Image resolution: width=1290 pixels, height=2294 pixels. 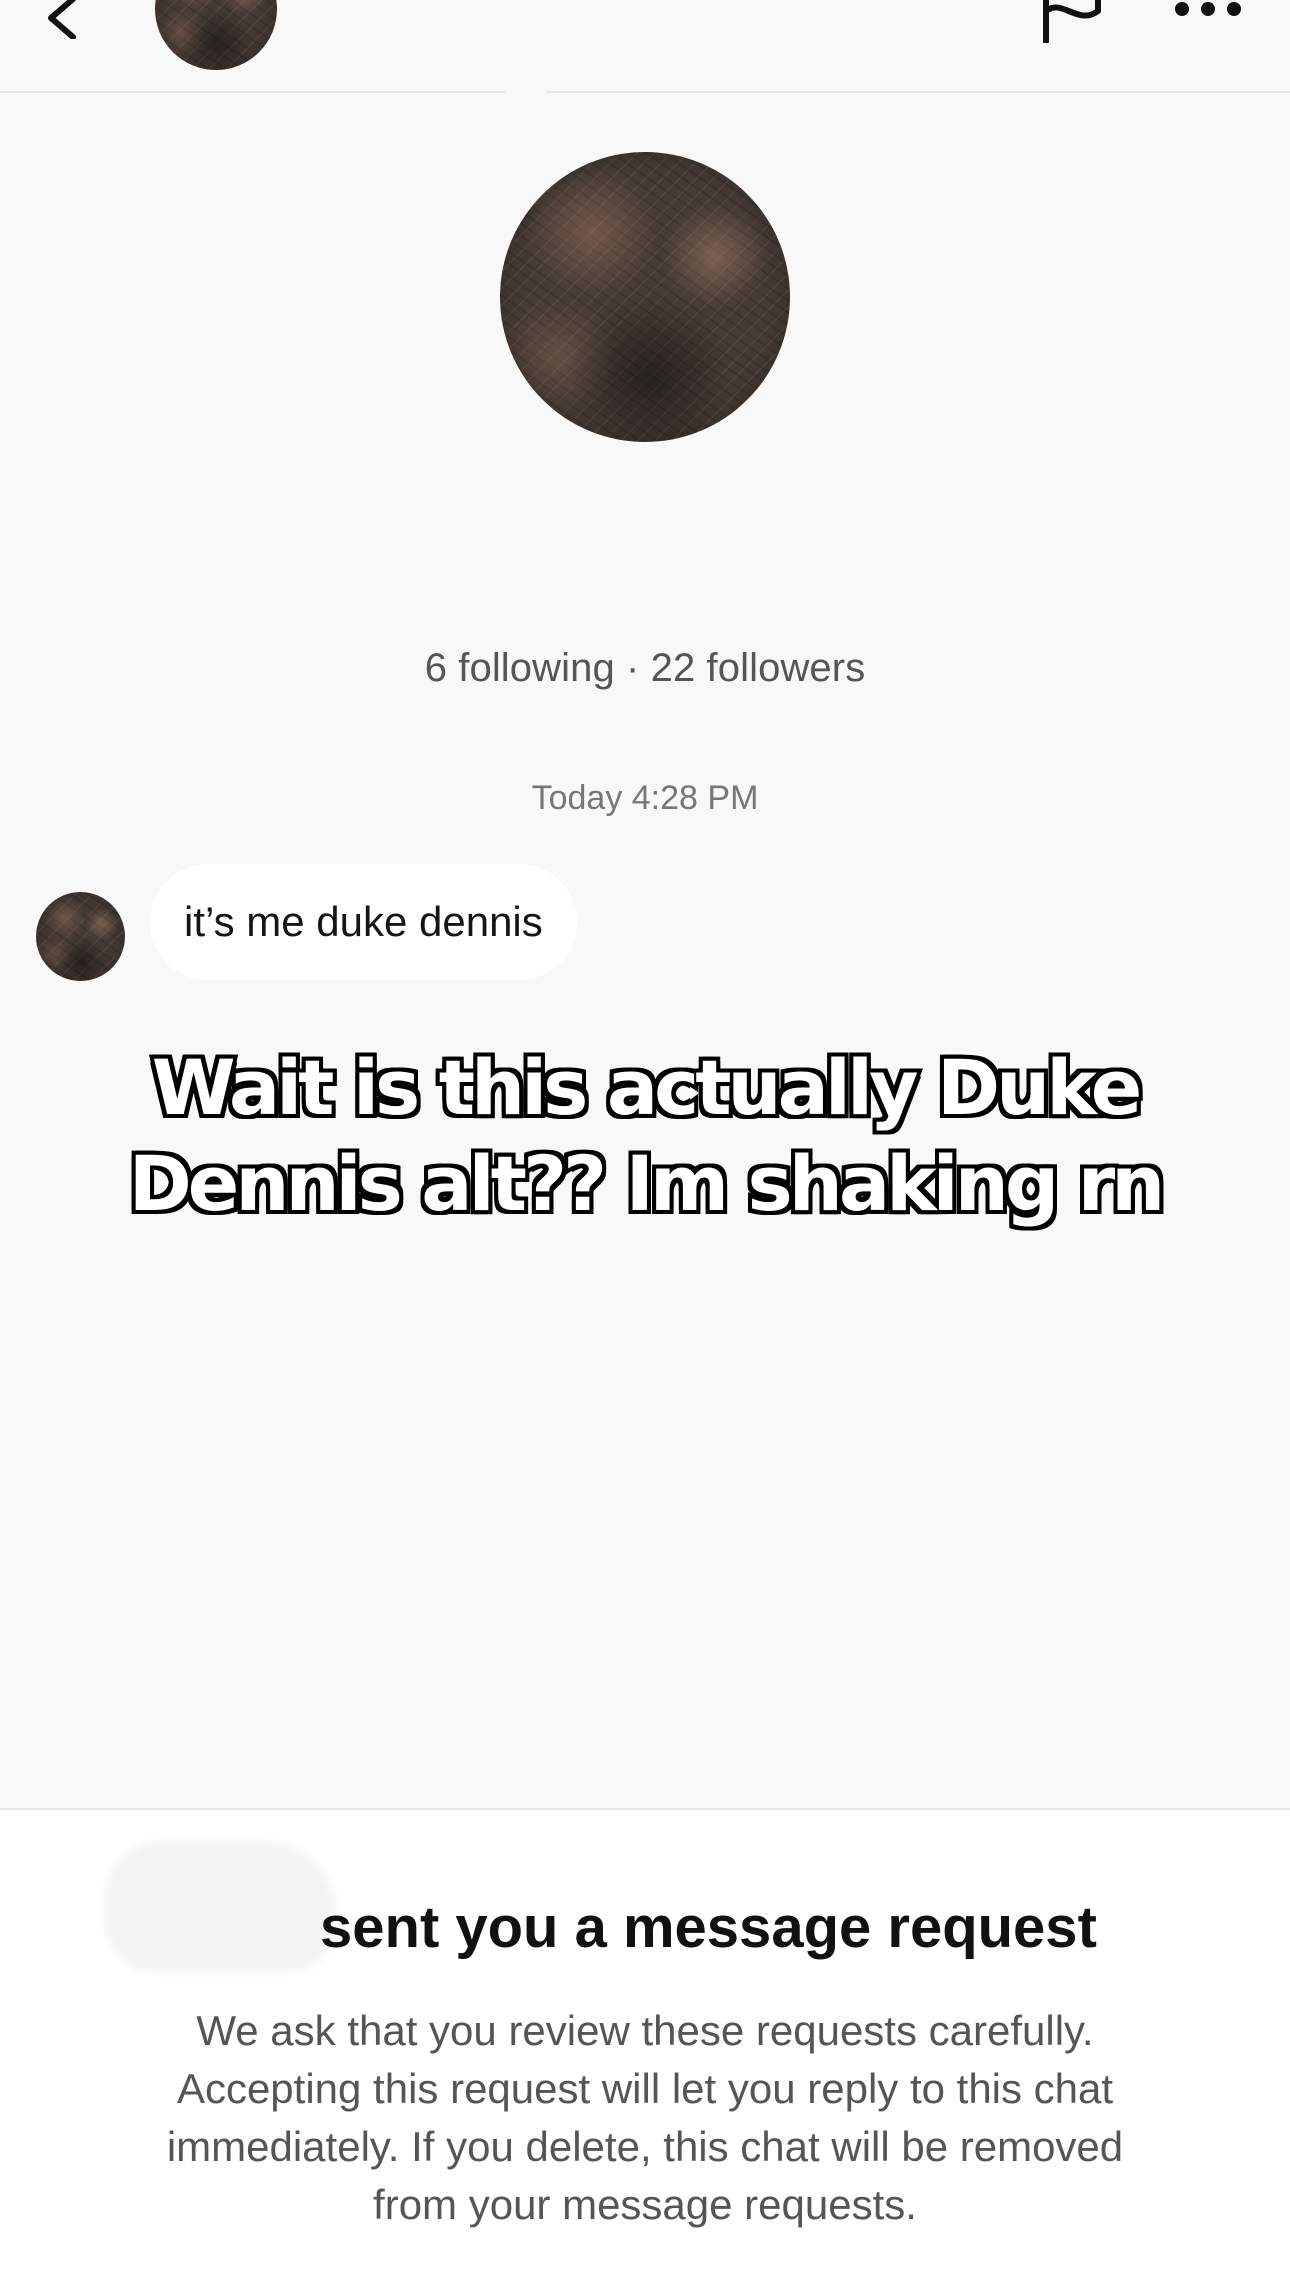 What do you see at coordinates (647, 1087) in the screenshot?
I see `caption-line: Wait is this actually Duke` at bounding box center [647, 1087].